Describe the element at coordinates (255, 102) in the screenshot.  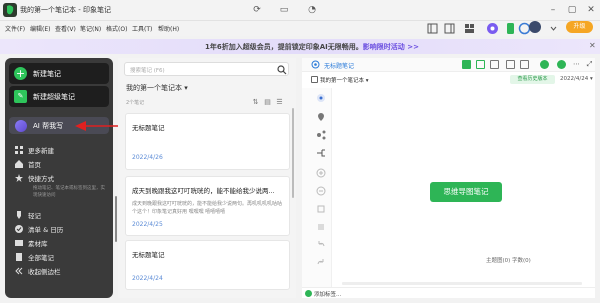
I see `sort-icon: ⇅` at that location.